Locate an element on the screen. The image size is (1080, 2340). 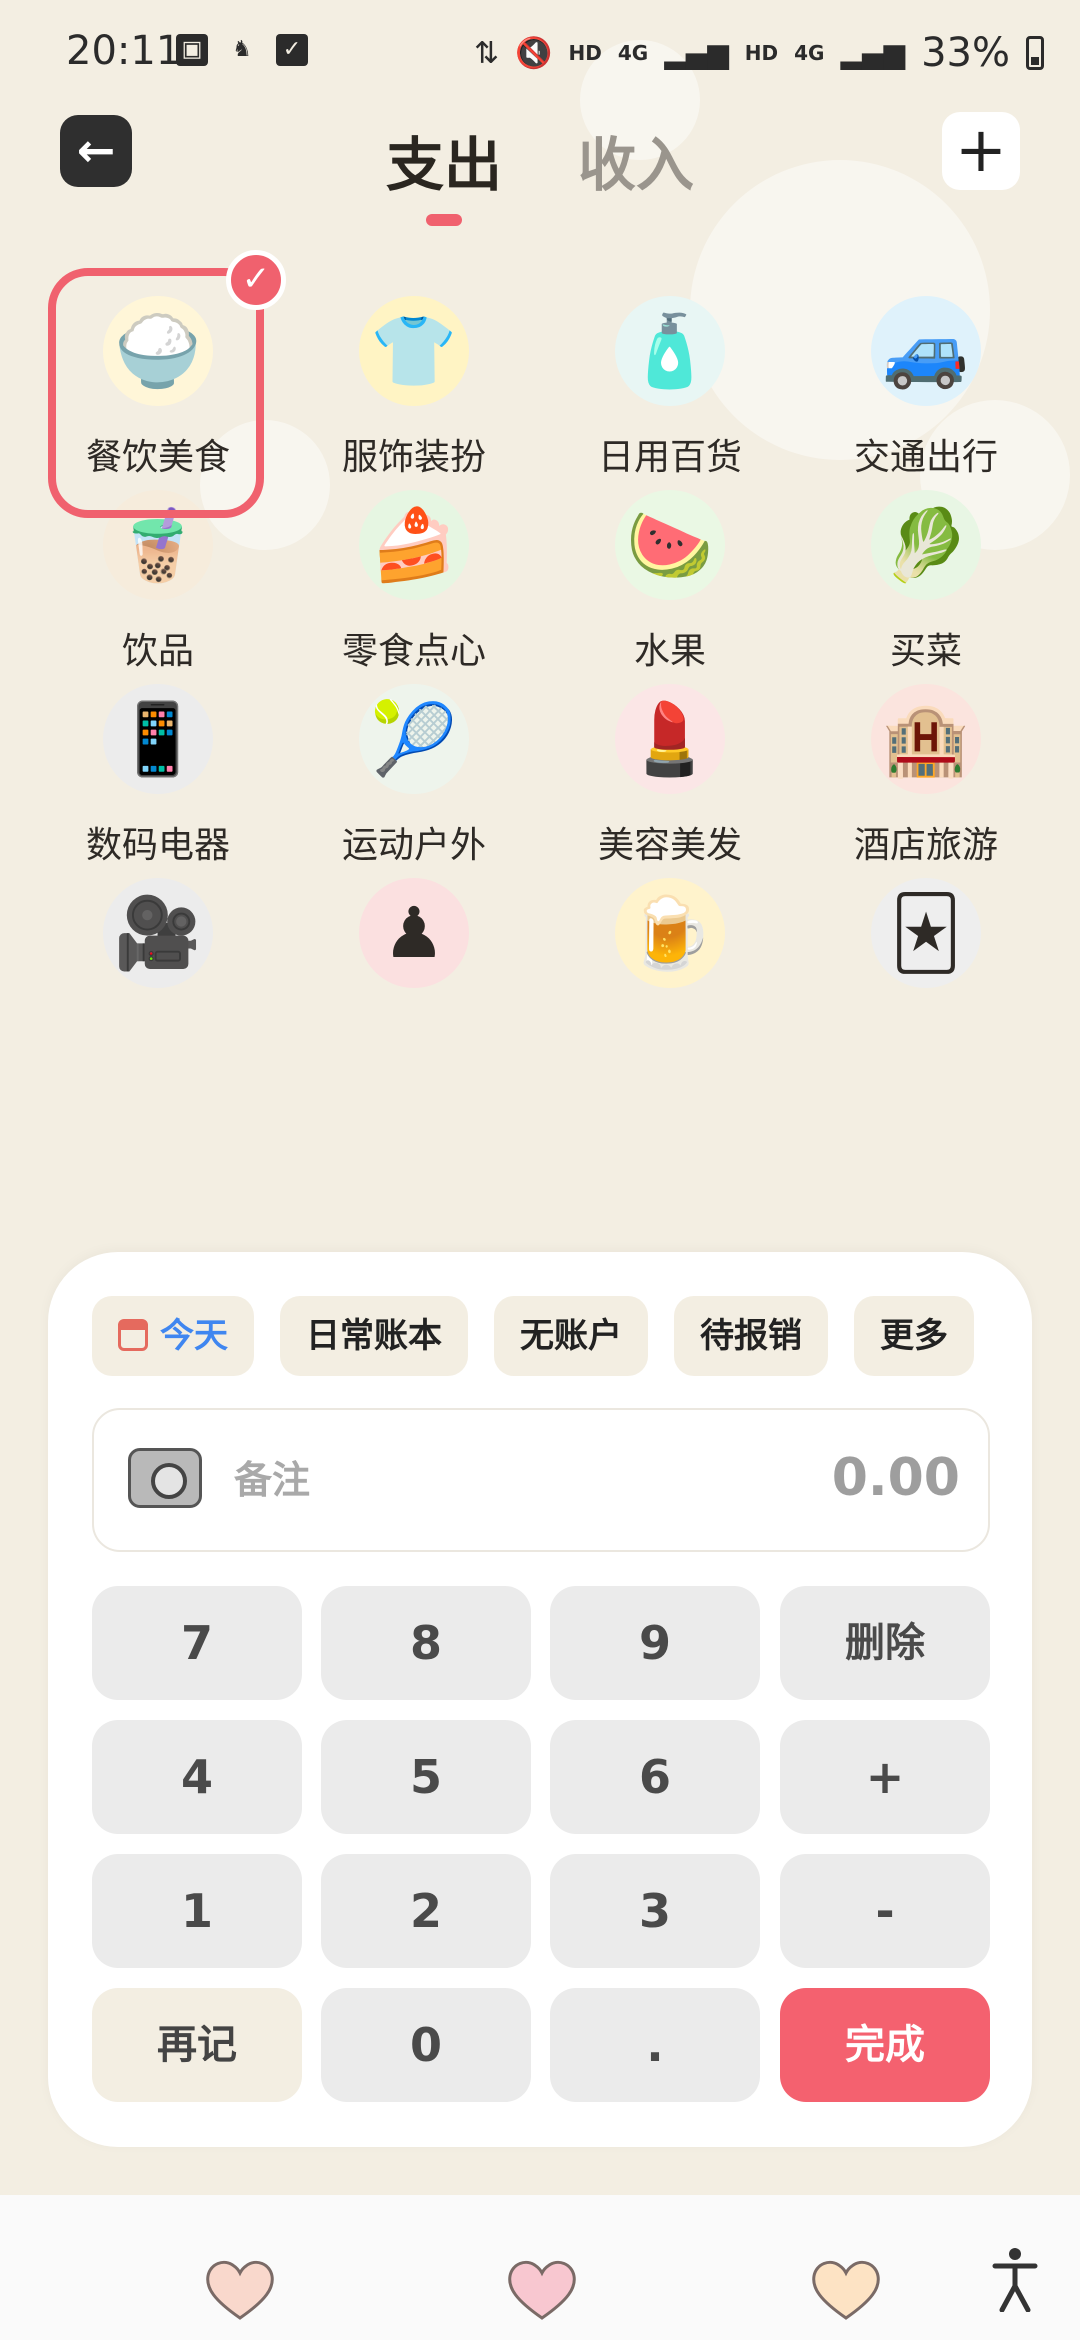
vegetable-icon: 🥬 is located at coordinates (926, 545).